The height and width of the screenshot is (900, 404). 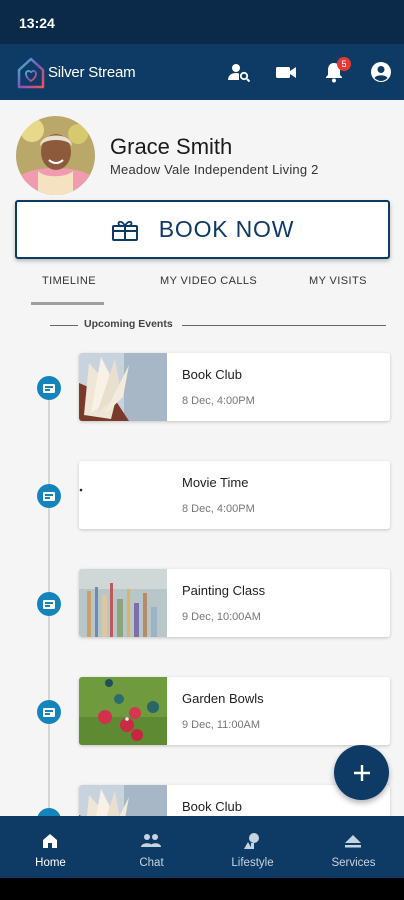 What do you see at coordinates (239, 72) in the screenshot?
I see `find-person-icon` at bounding box center [239, 72].